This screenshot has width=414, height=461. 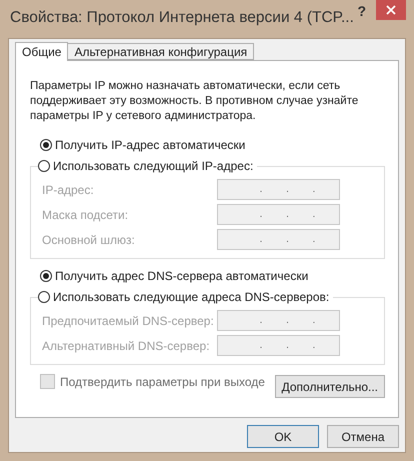 I want to click on radio-option: Получить IP-адрес автоматически, so click(x=212, y=145).